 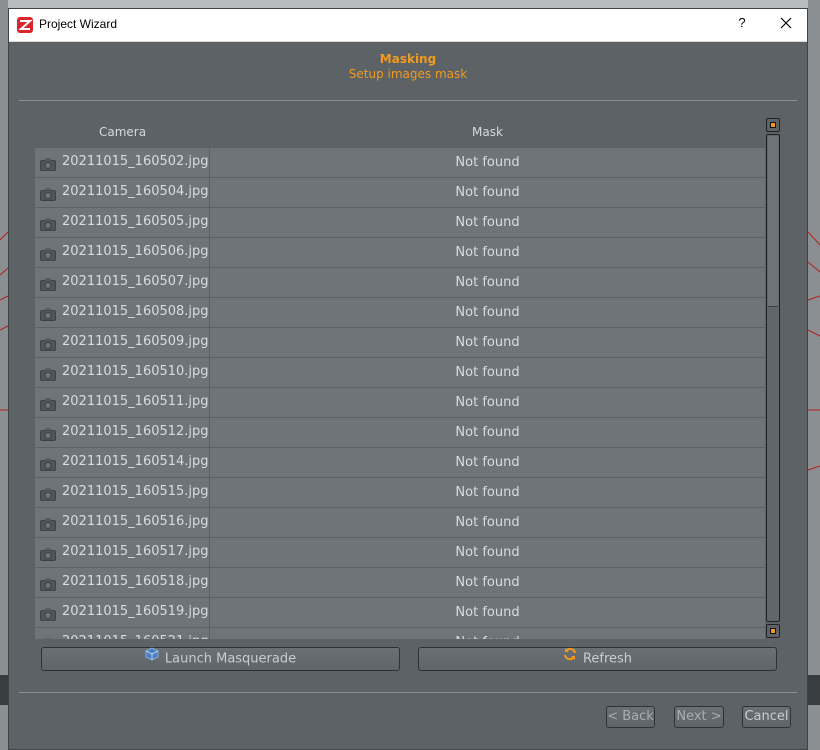 I want to click on table-row: 20211015_160516.jpg Not found, so click(x=400, y=522).